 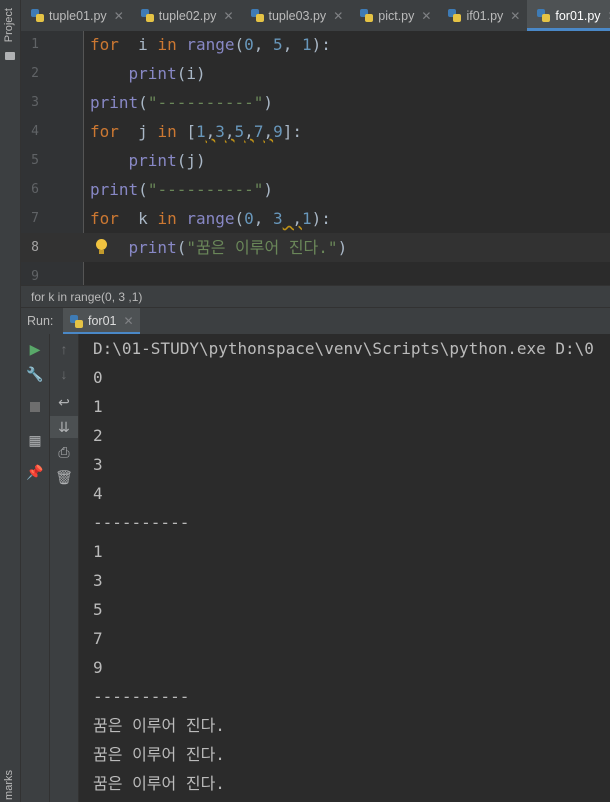 I want to click on tab-label: pict.py, so click(x=396, y=15).